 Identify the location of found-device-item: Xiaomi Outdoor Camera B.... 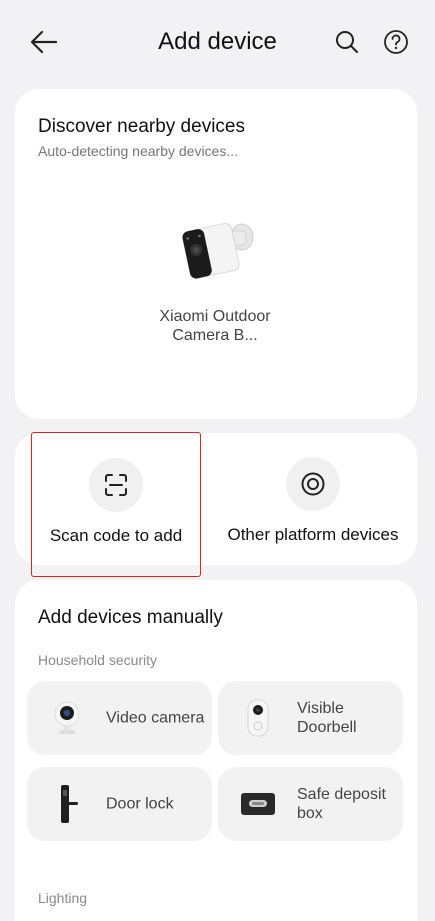
(215, 276).